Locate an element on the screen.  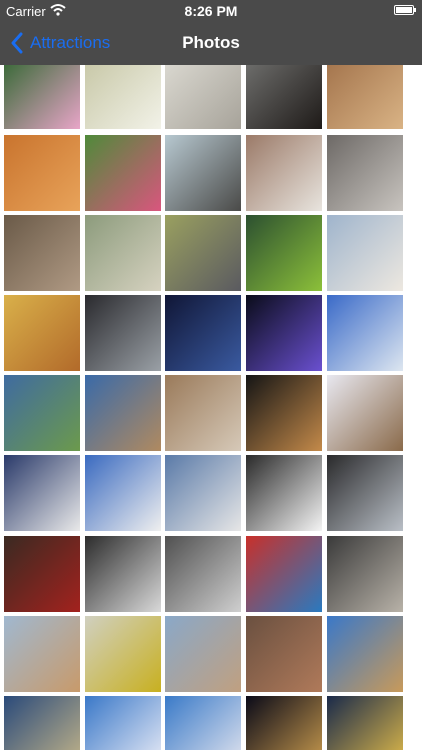
navigation-bar: Attractions Photos is located at coordinates (211, 43).